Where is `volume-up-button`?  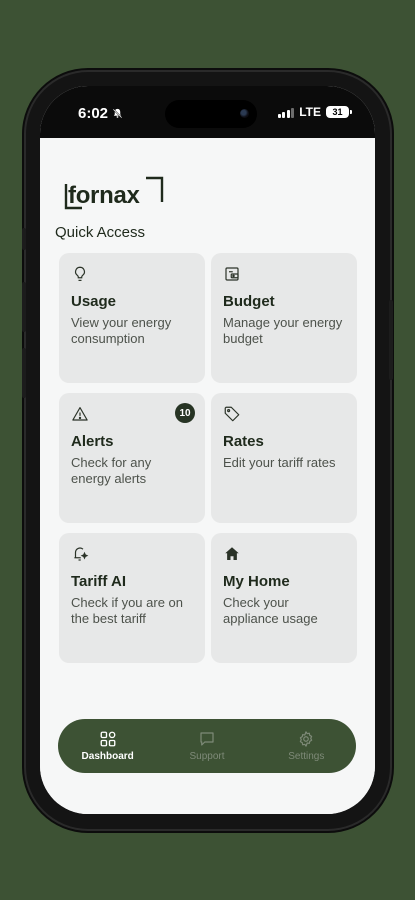 volume-up-button is located at coordinates (24, 307).